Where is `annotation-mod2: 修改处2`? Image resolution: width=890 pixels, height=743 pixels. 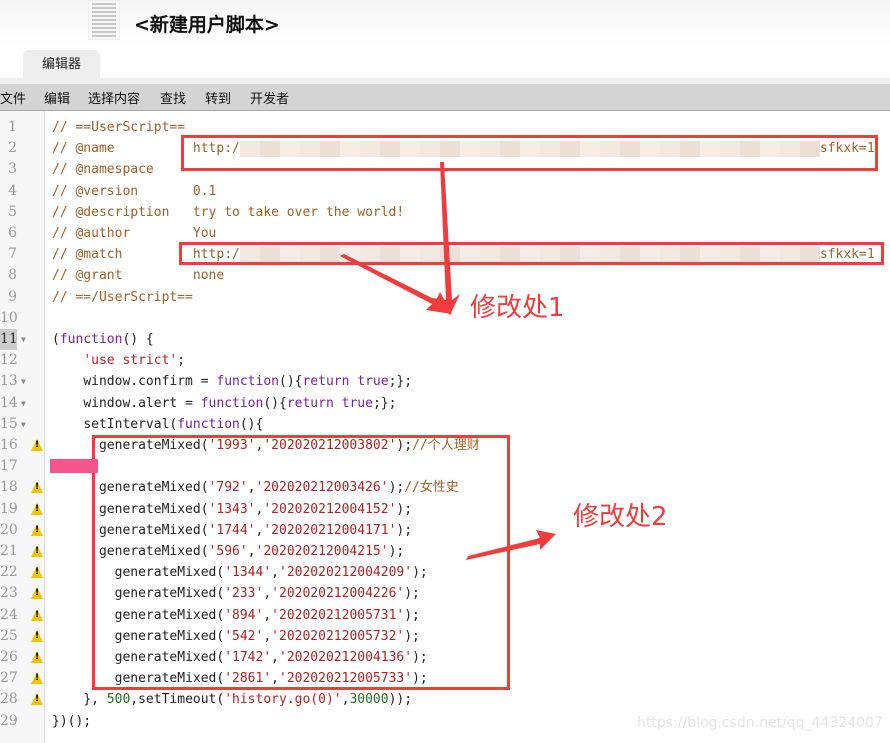
annotation-mod2: 修改处2 is located at coordinates (620, 517).